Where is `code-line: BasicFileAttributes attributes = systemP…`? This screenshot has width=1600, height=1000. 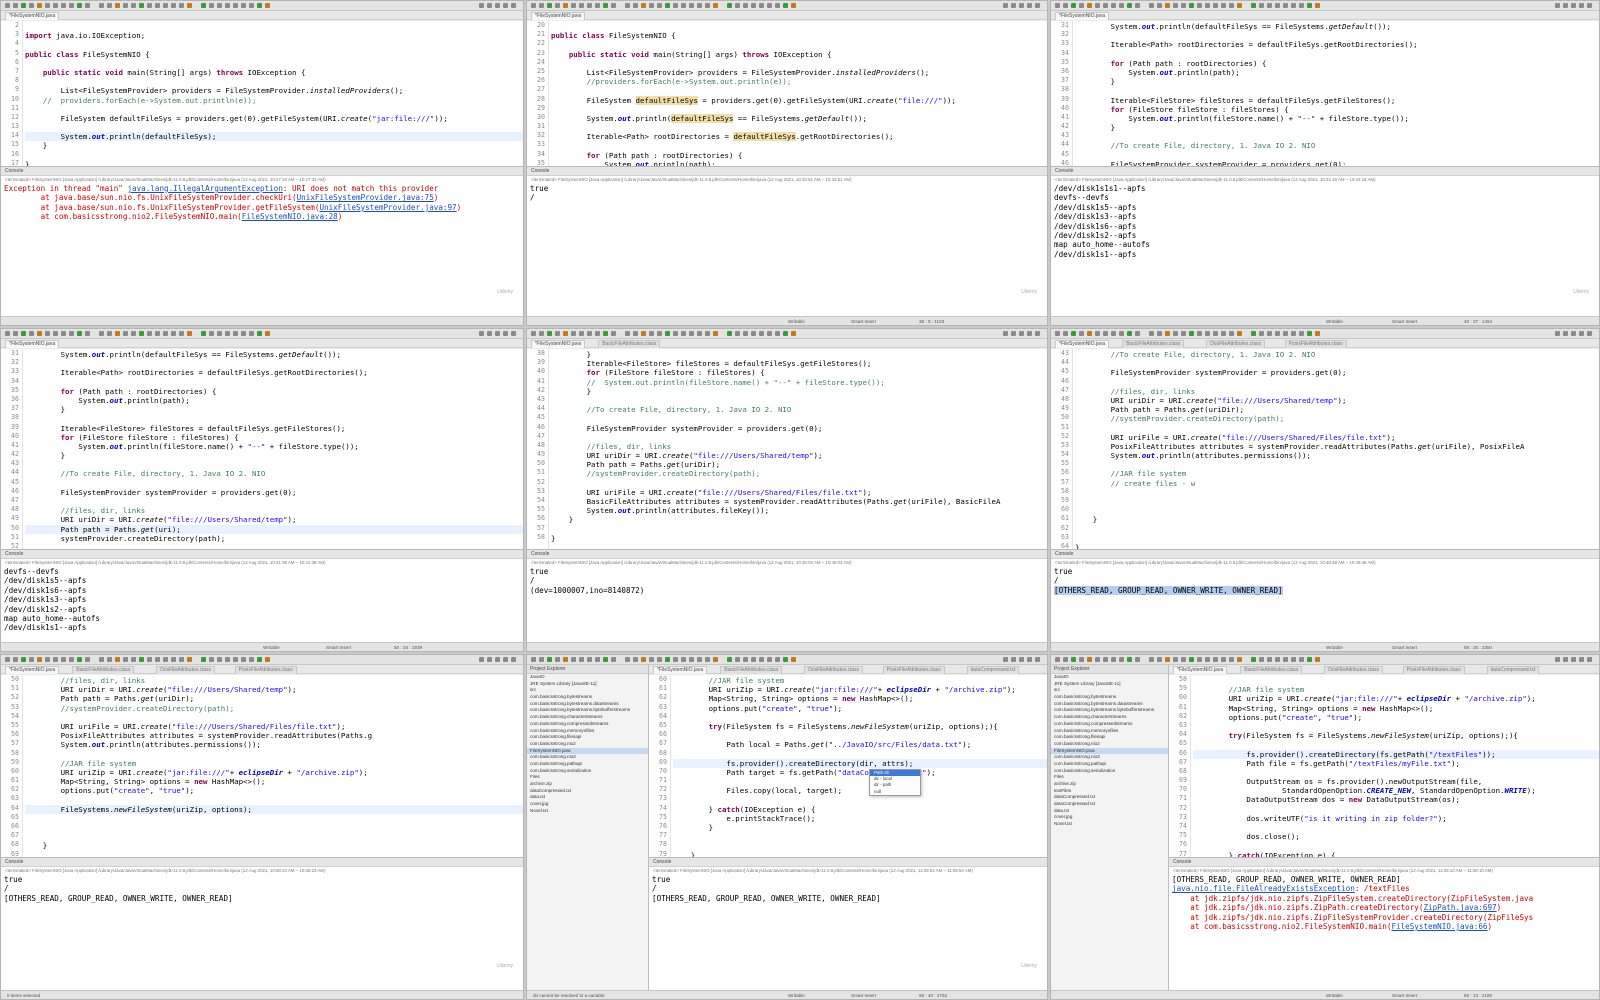
code-line: BasicFileAttributes attributes = systemP… is located at coordinates (799, 501).